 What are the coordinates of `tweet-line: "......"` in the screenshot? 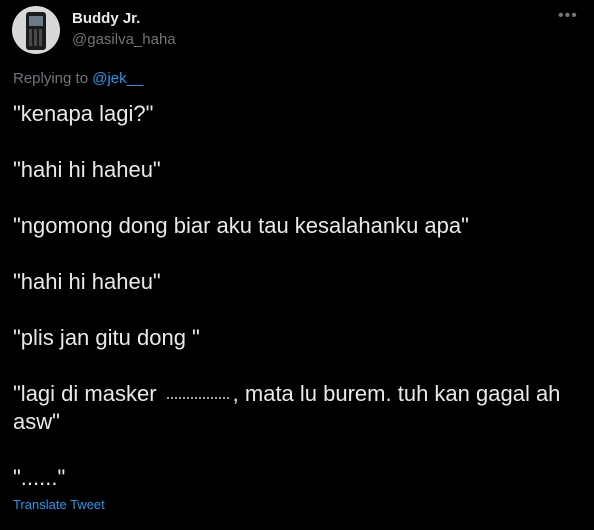 It's located at (39, 477).